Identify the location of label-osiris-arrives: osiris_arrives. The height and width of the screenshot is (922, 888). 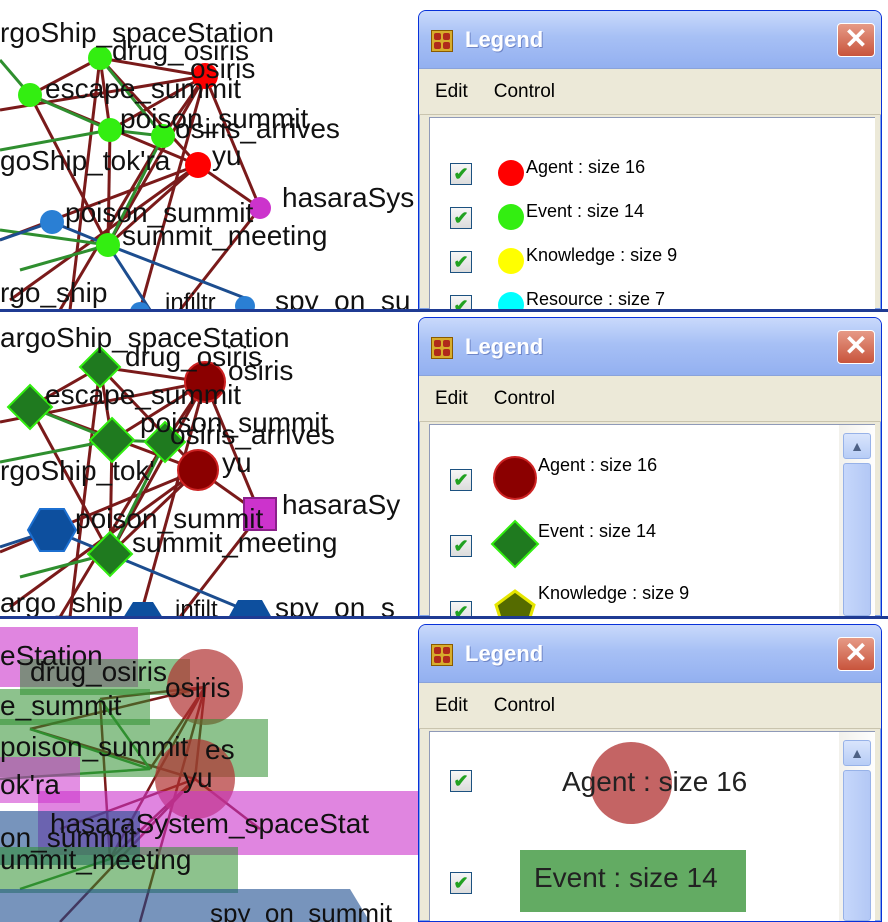
(252, 434).